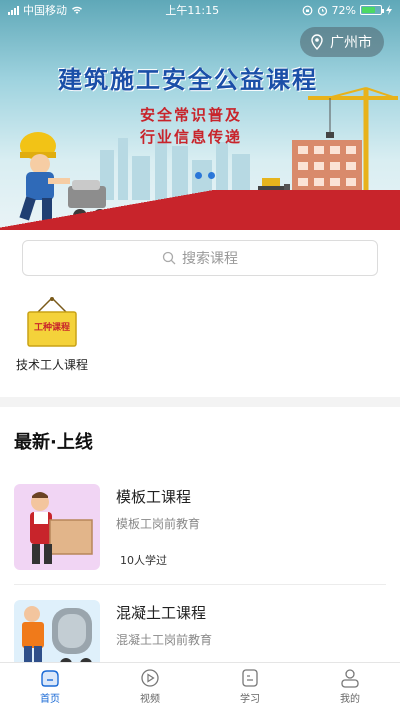  Describe the element at coordinates (344, 10) in the screenshot. I see `battery-percent: 72%` at that location.